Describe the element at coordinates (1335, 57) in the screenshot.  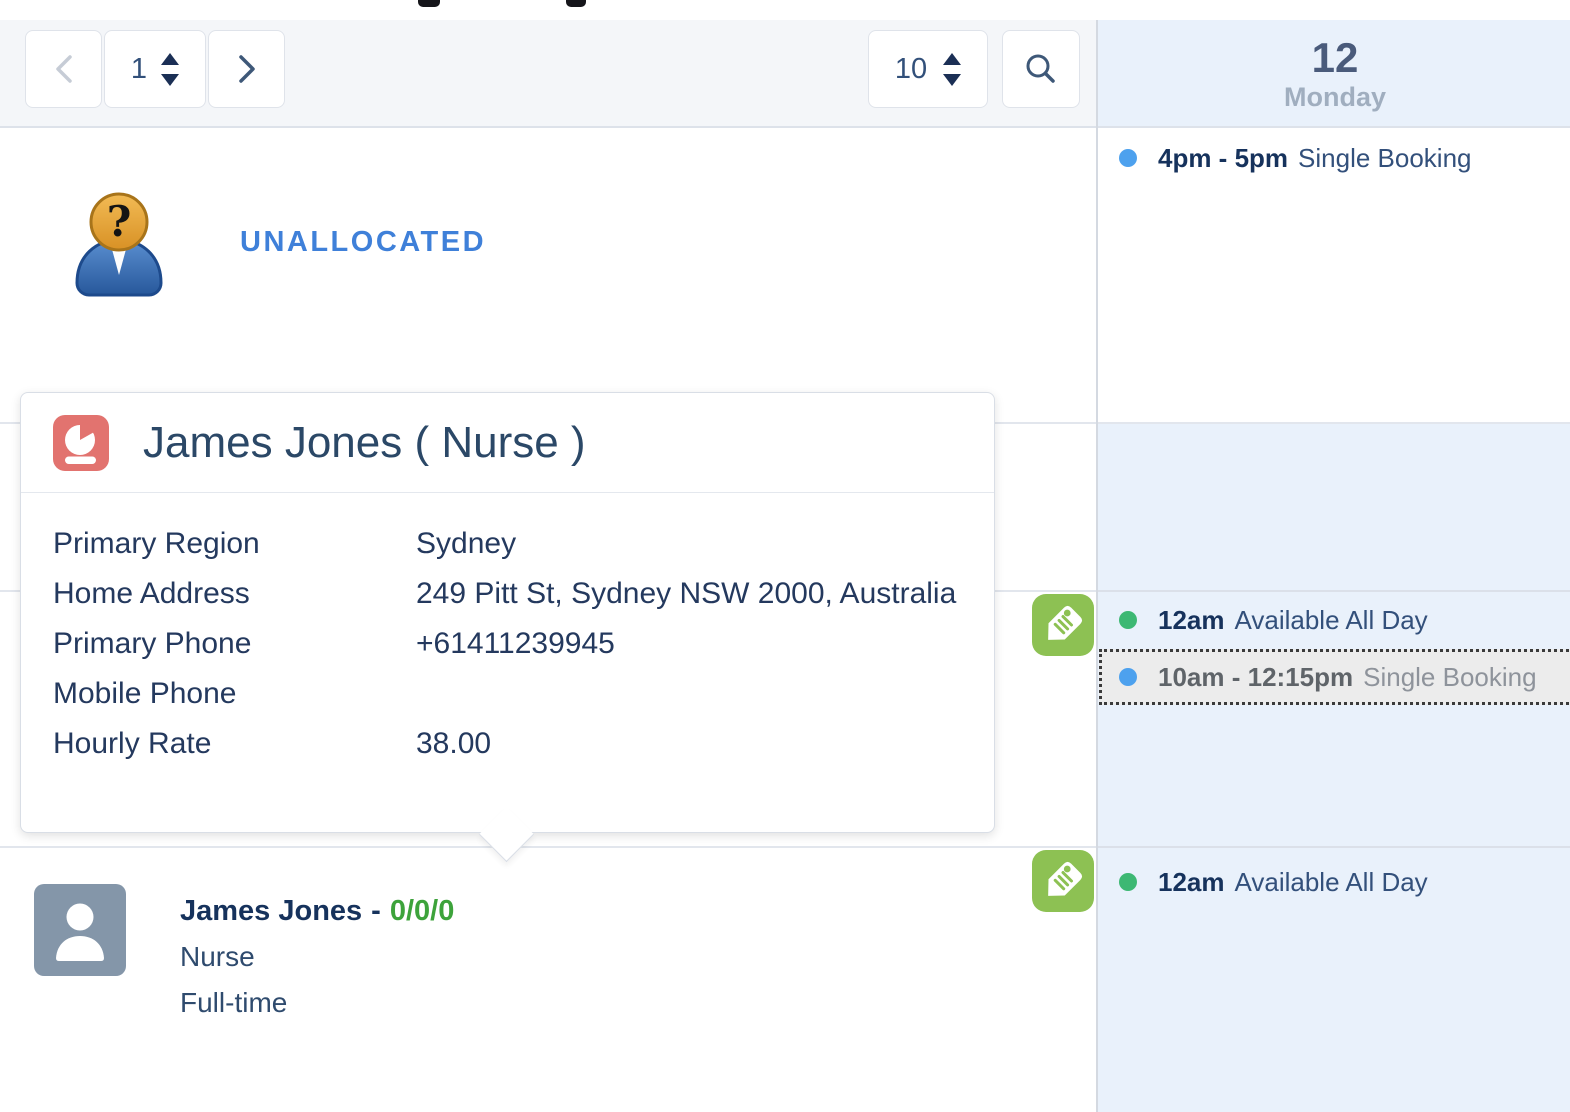
I see `day-number: 12` at that location.